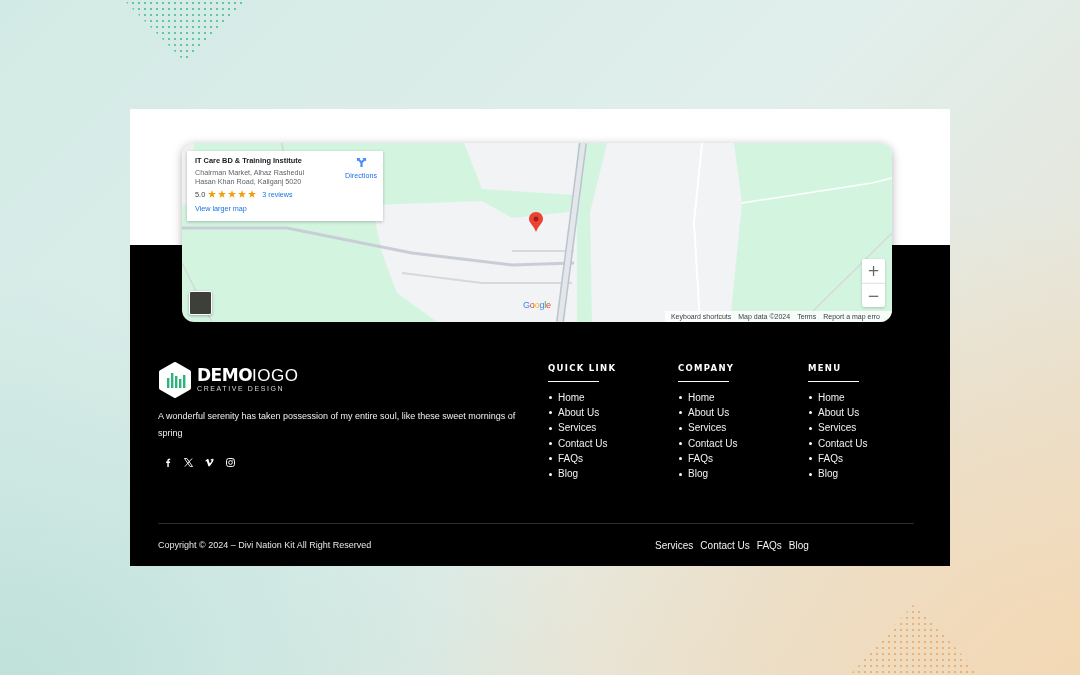 Image resolution: width=1080 pixels, height=675 pixels. Describe the element at coordinates (537, 305) in the screenshot. I see `map-logo: Google` at that location.